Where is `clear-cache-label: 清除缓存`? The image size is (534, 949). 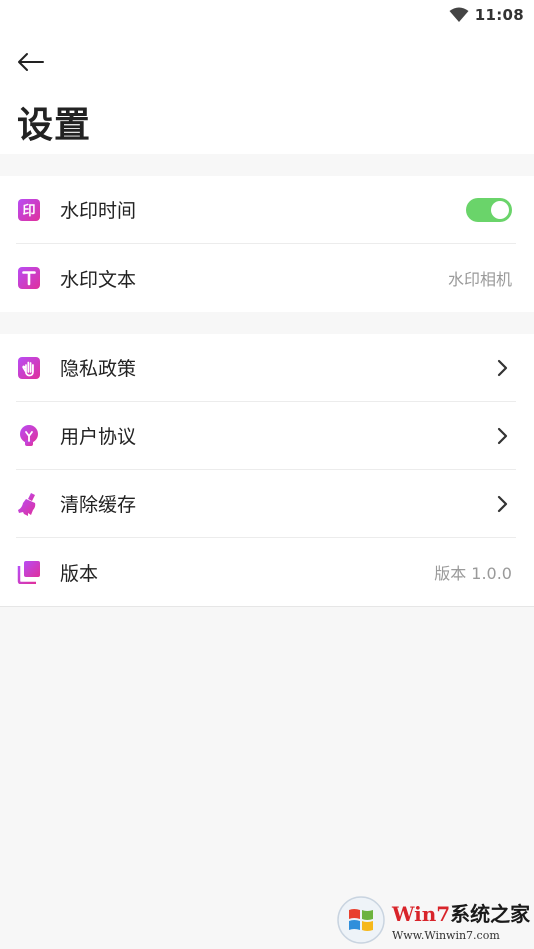 clear-cache-label: 清除缓存 is located at coordinates (98, 505).